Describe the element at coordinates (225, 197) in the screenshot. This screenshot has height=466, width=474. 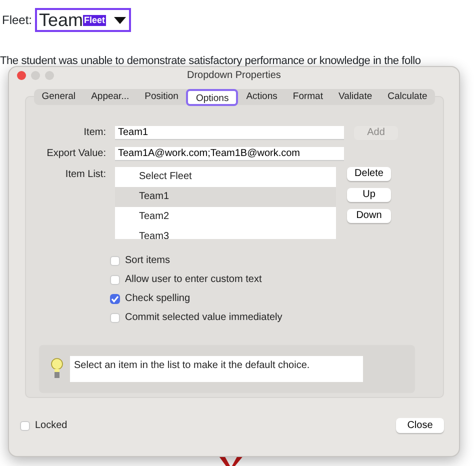
I see `list-item: Team1` at that location.